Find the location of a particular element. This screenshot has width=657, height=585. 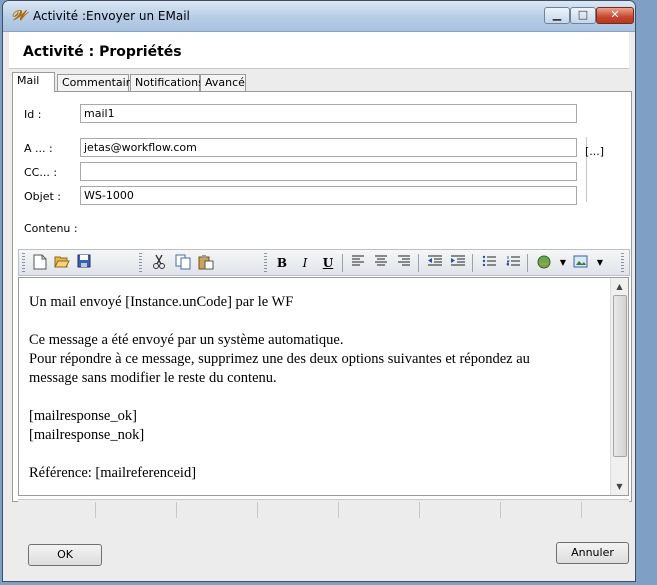

link-dropdown-icon: ▼ is located at coordinates (563, 263).